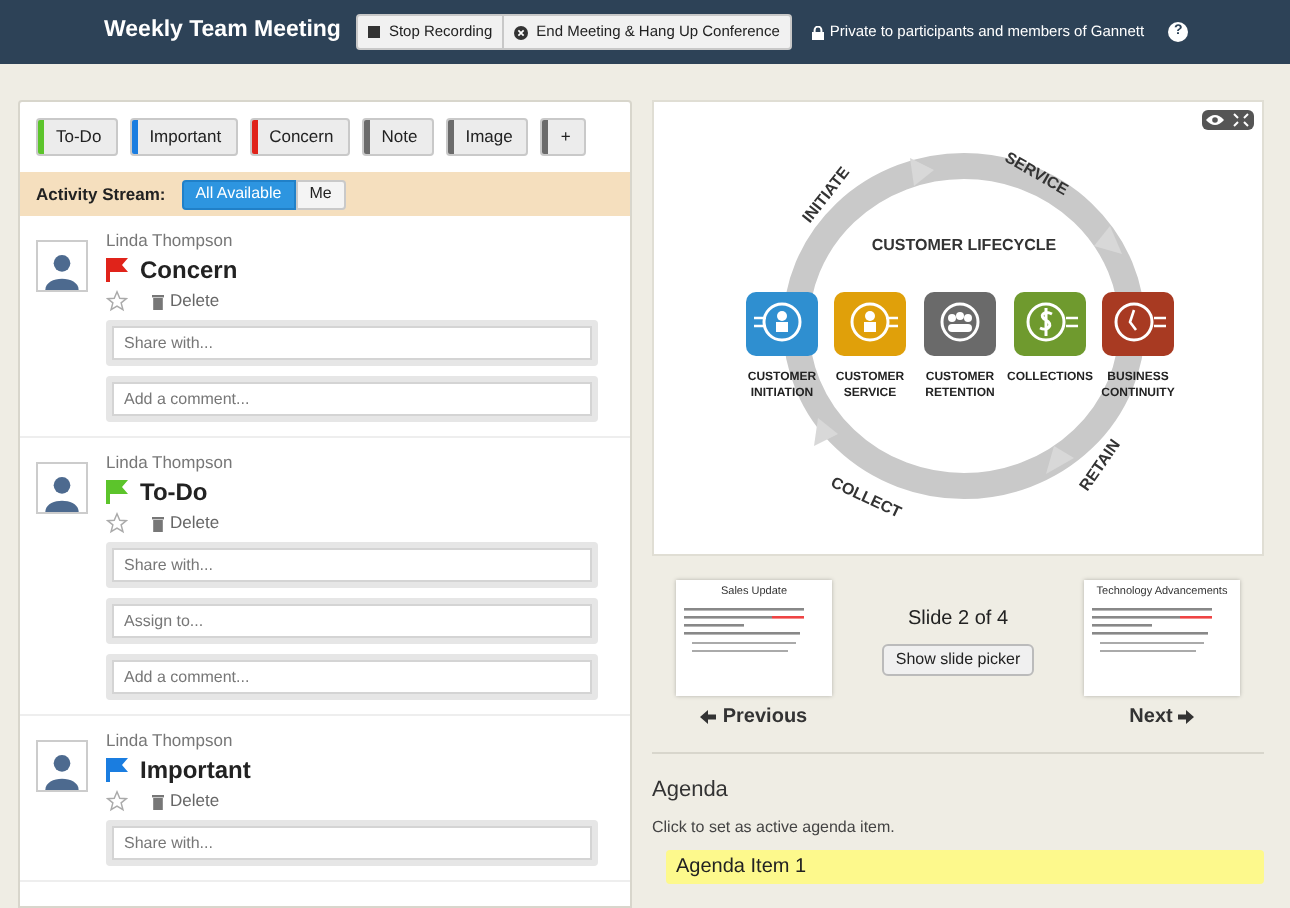 The width and height of the screenshot is (1290, 908). Describe the element at coordinates (320, 194) in the screenshot. I see `filter-tab: Me` at that location.